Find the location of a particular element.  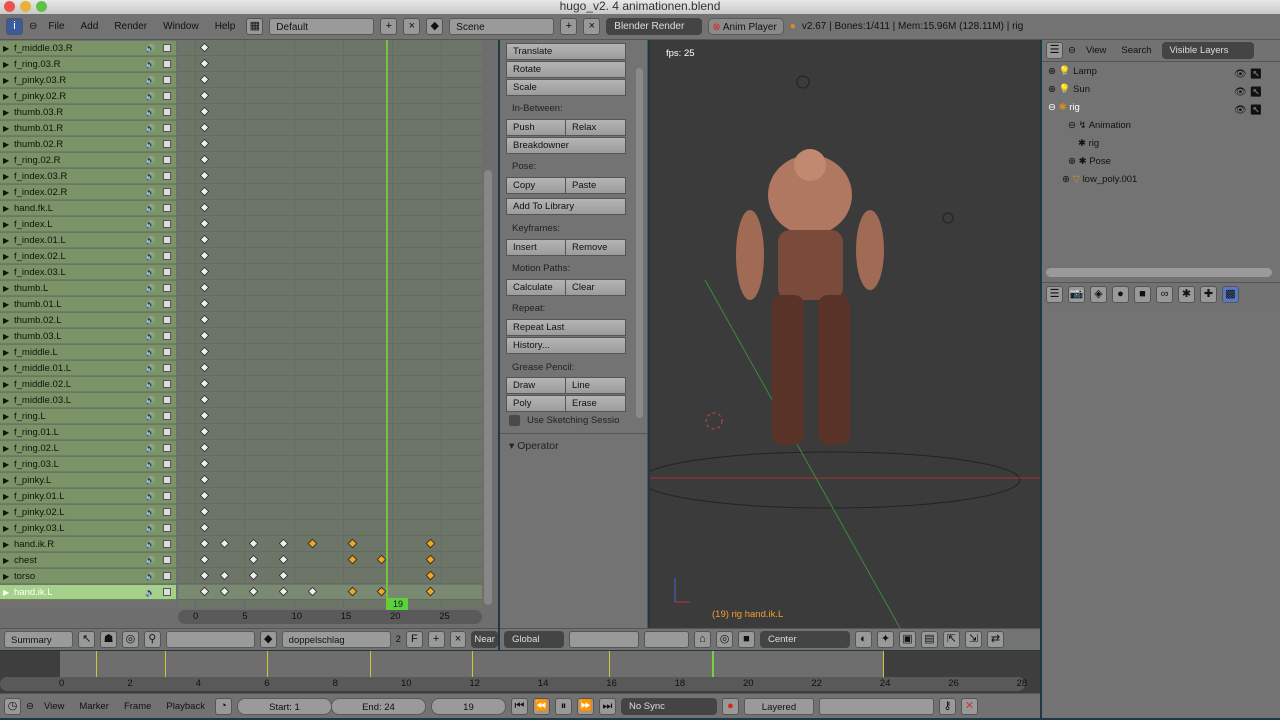

channel-row: ▶ f_pinky.03.L 🔊 is located at coordinates (88, 528).